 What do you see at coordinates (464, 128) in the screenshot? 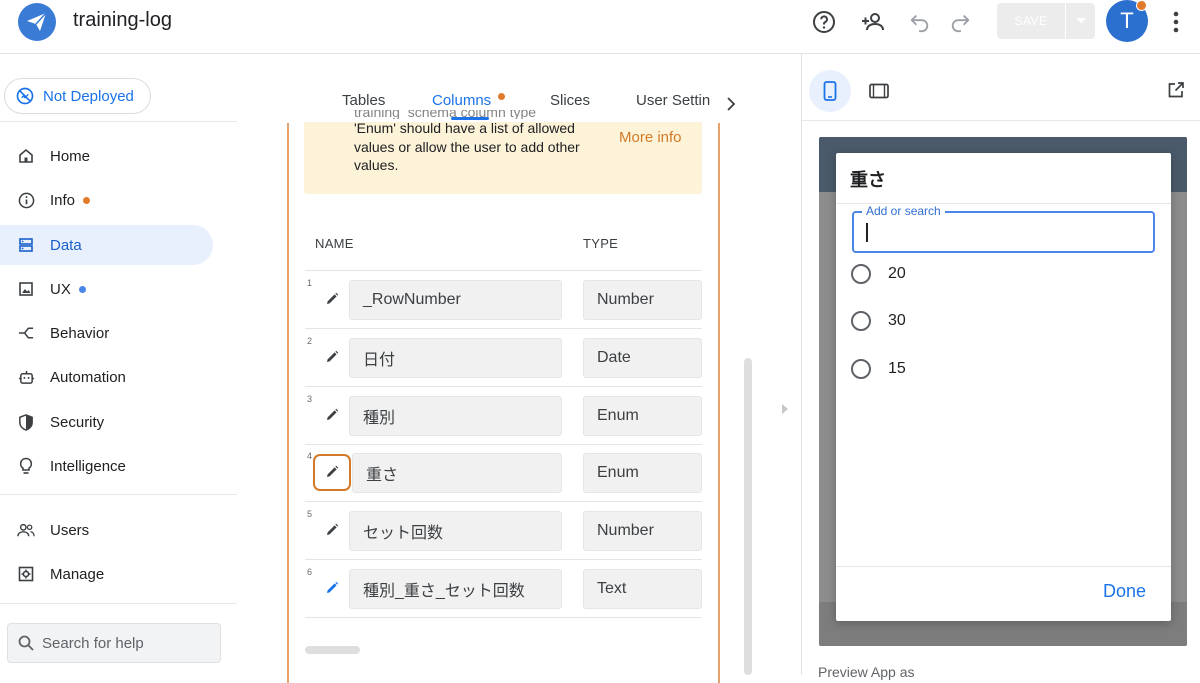
I see `warning-line: 'Enum' should have a list of allowed` at bounding box center [464, 128].